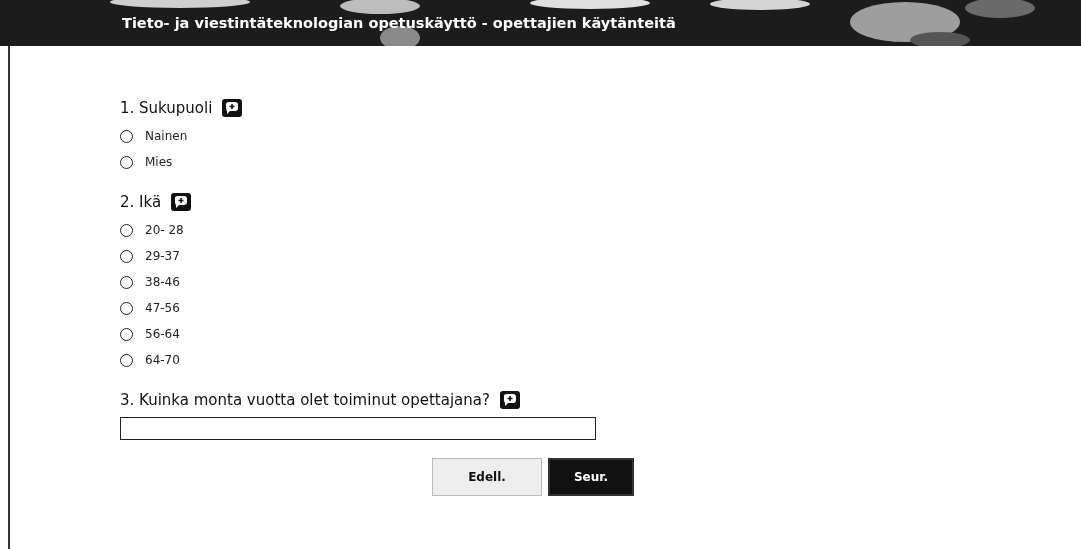  Describe the element at coordinates (591, 477) in the screenshot. I see `next-button: Seur.` at that location.